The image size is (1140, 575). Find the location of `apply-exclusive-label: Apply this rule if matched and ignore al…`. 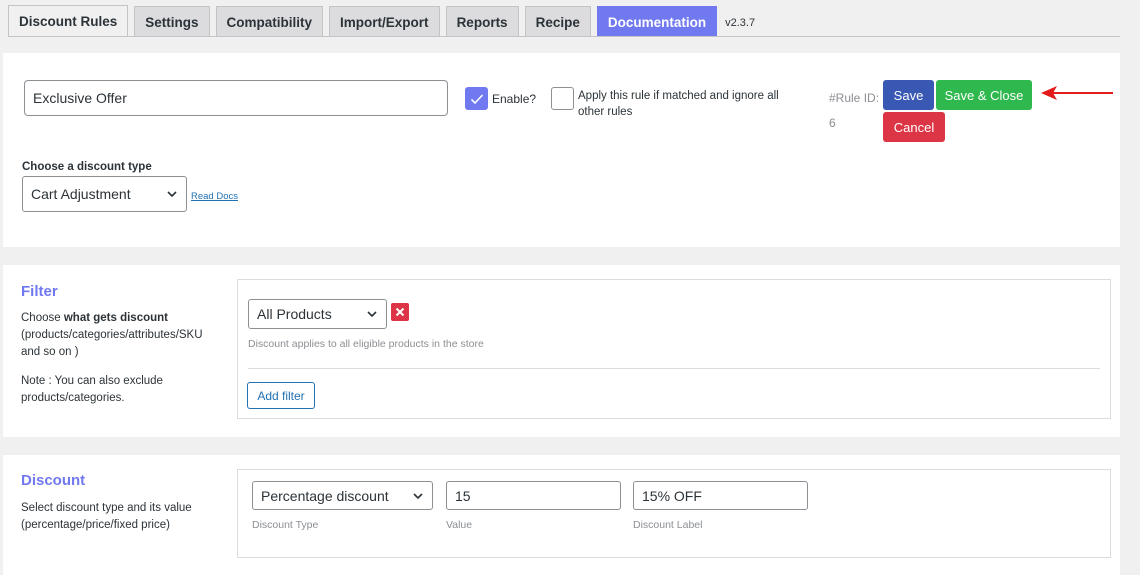

apply-exclusive-label: Apply this rule if matched and ignore al… is located at coordinates (678, 104).